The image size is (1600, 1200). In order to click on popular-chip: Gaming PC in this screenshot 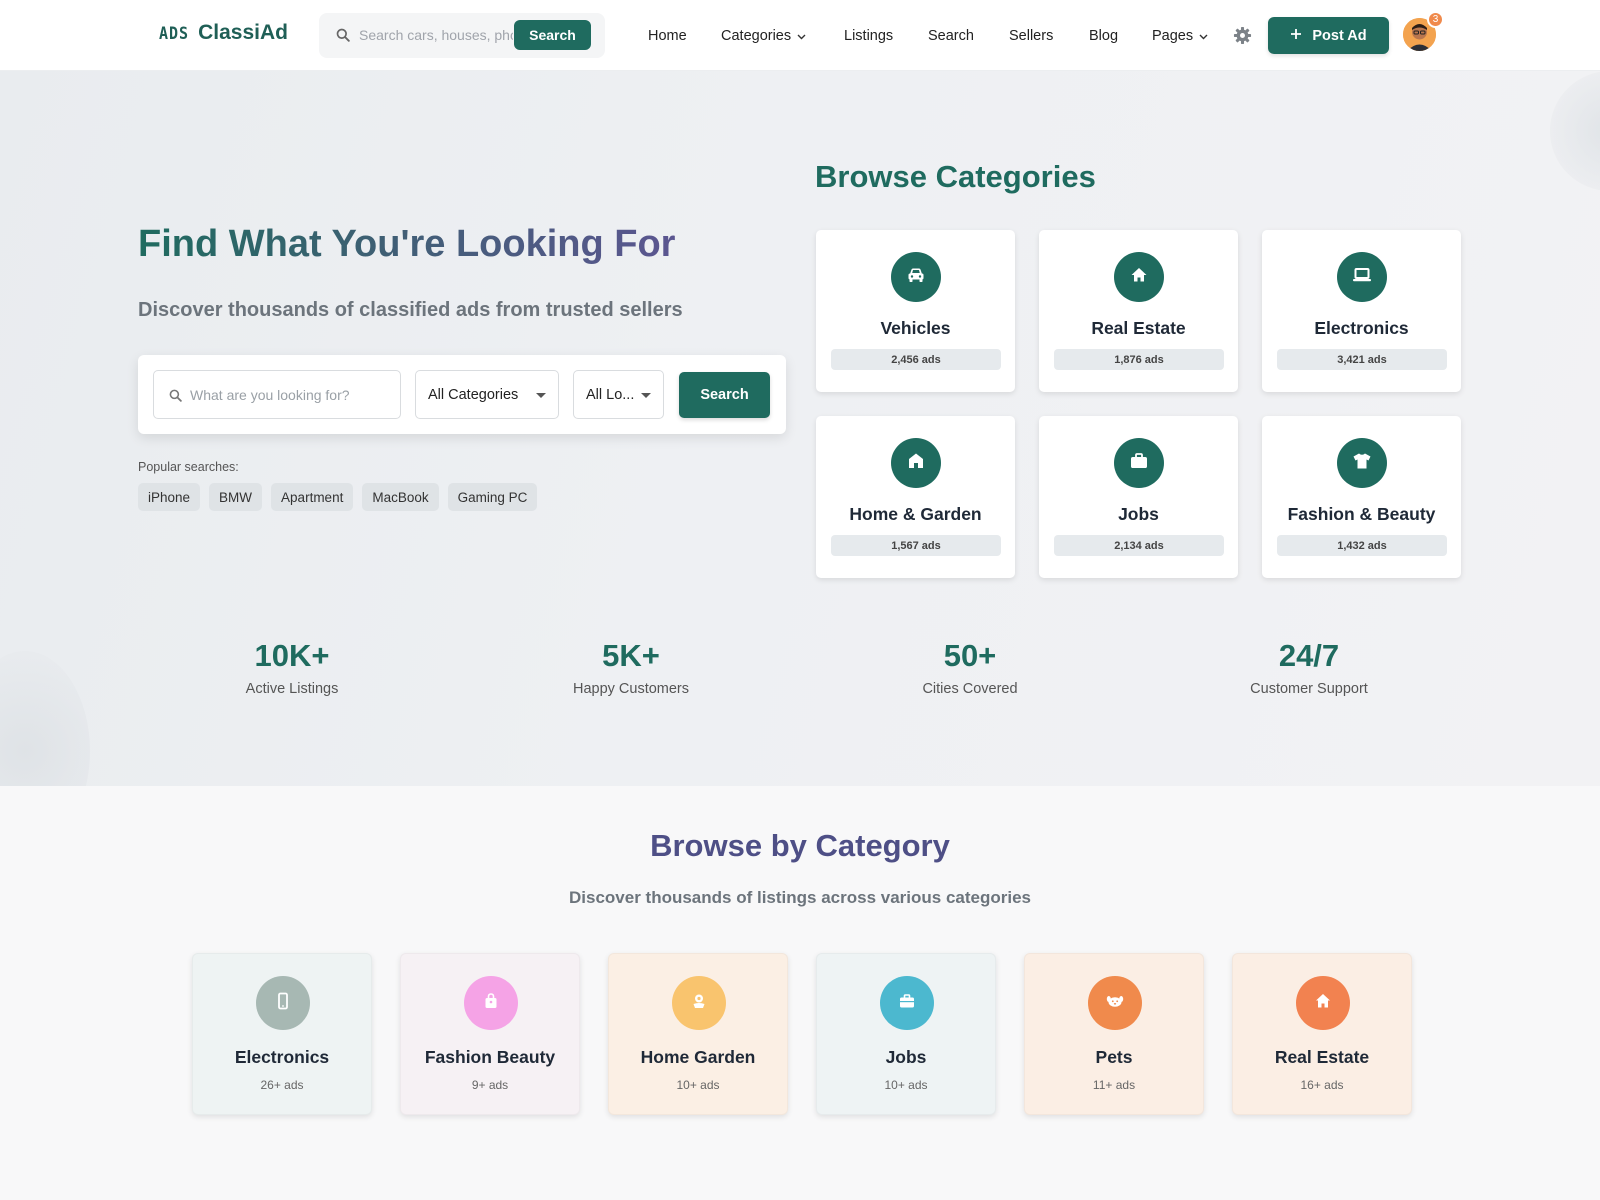, I will do `click(492, 497)`.